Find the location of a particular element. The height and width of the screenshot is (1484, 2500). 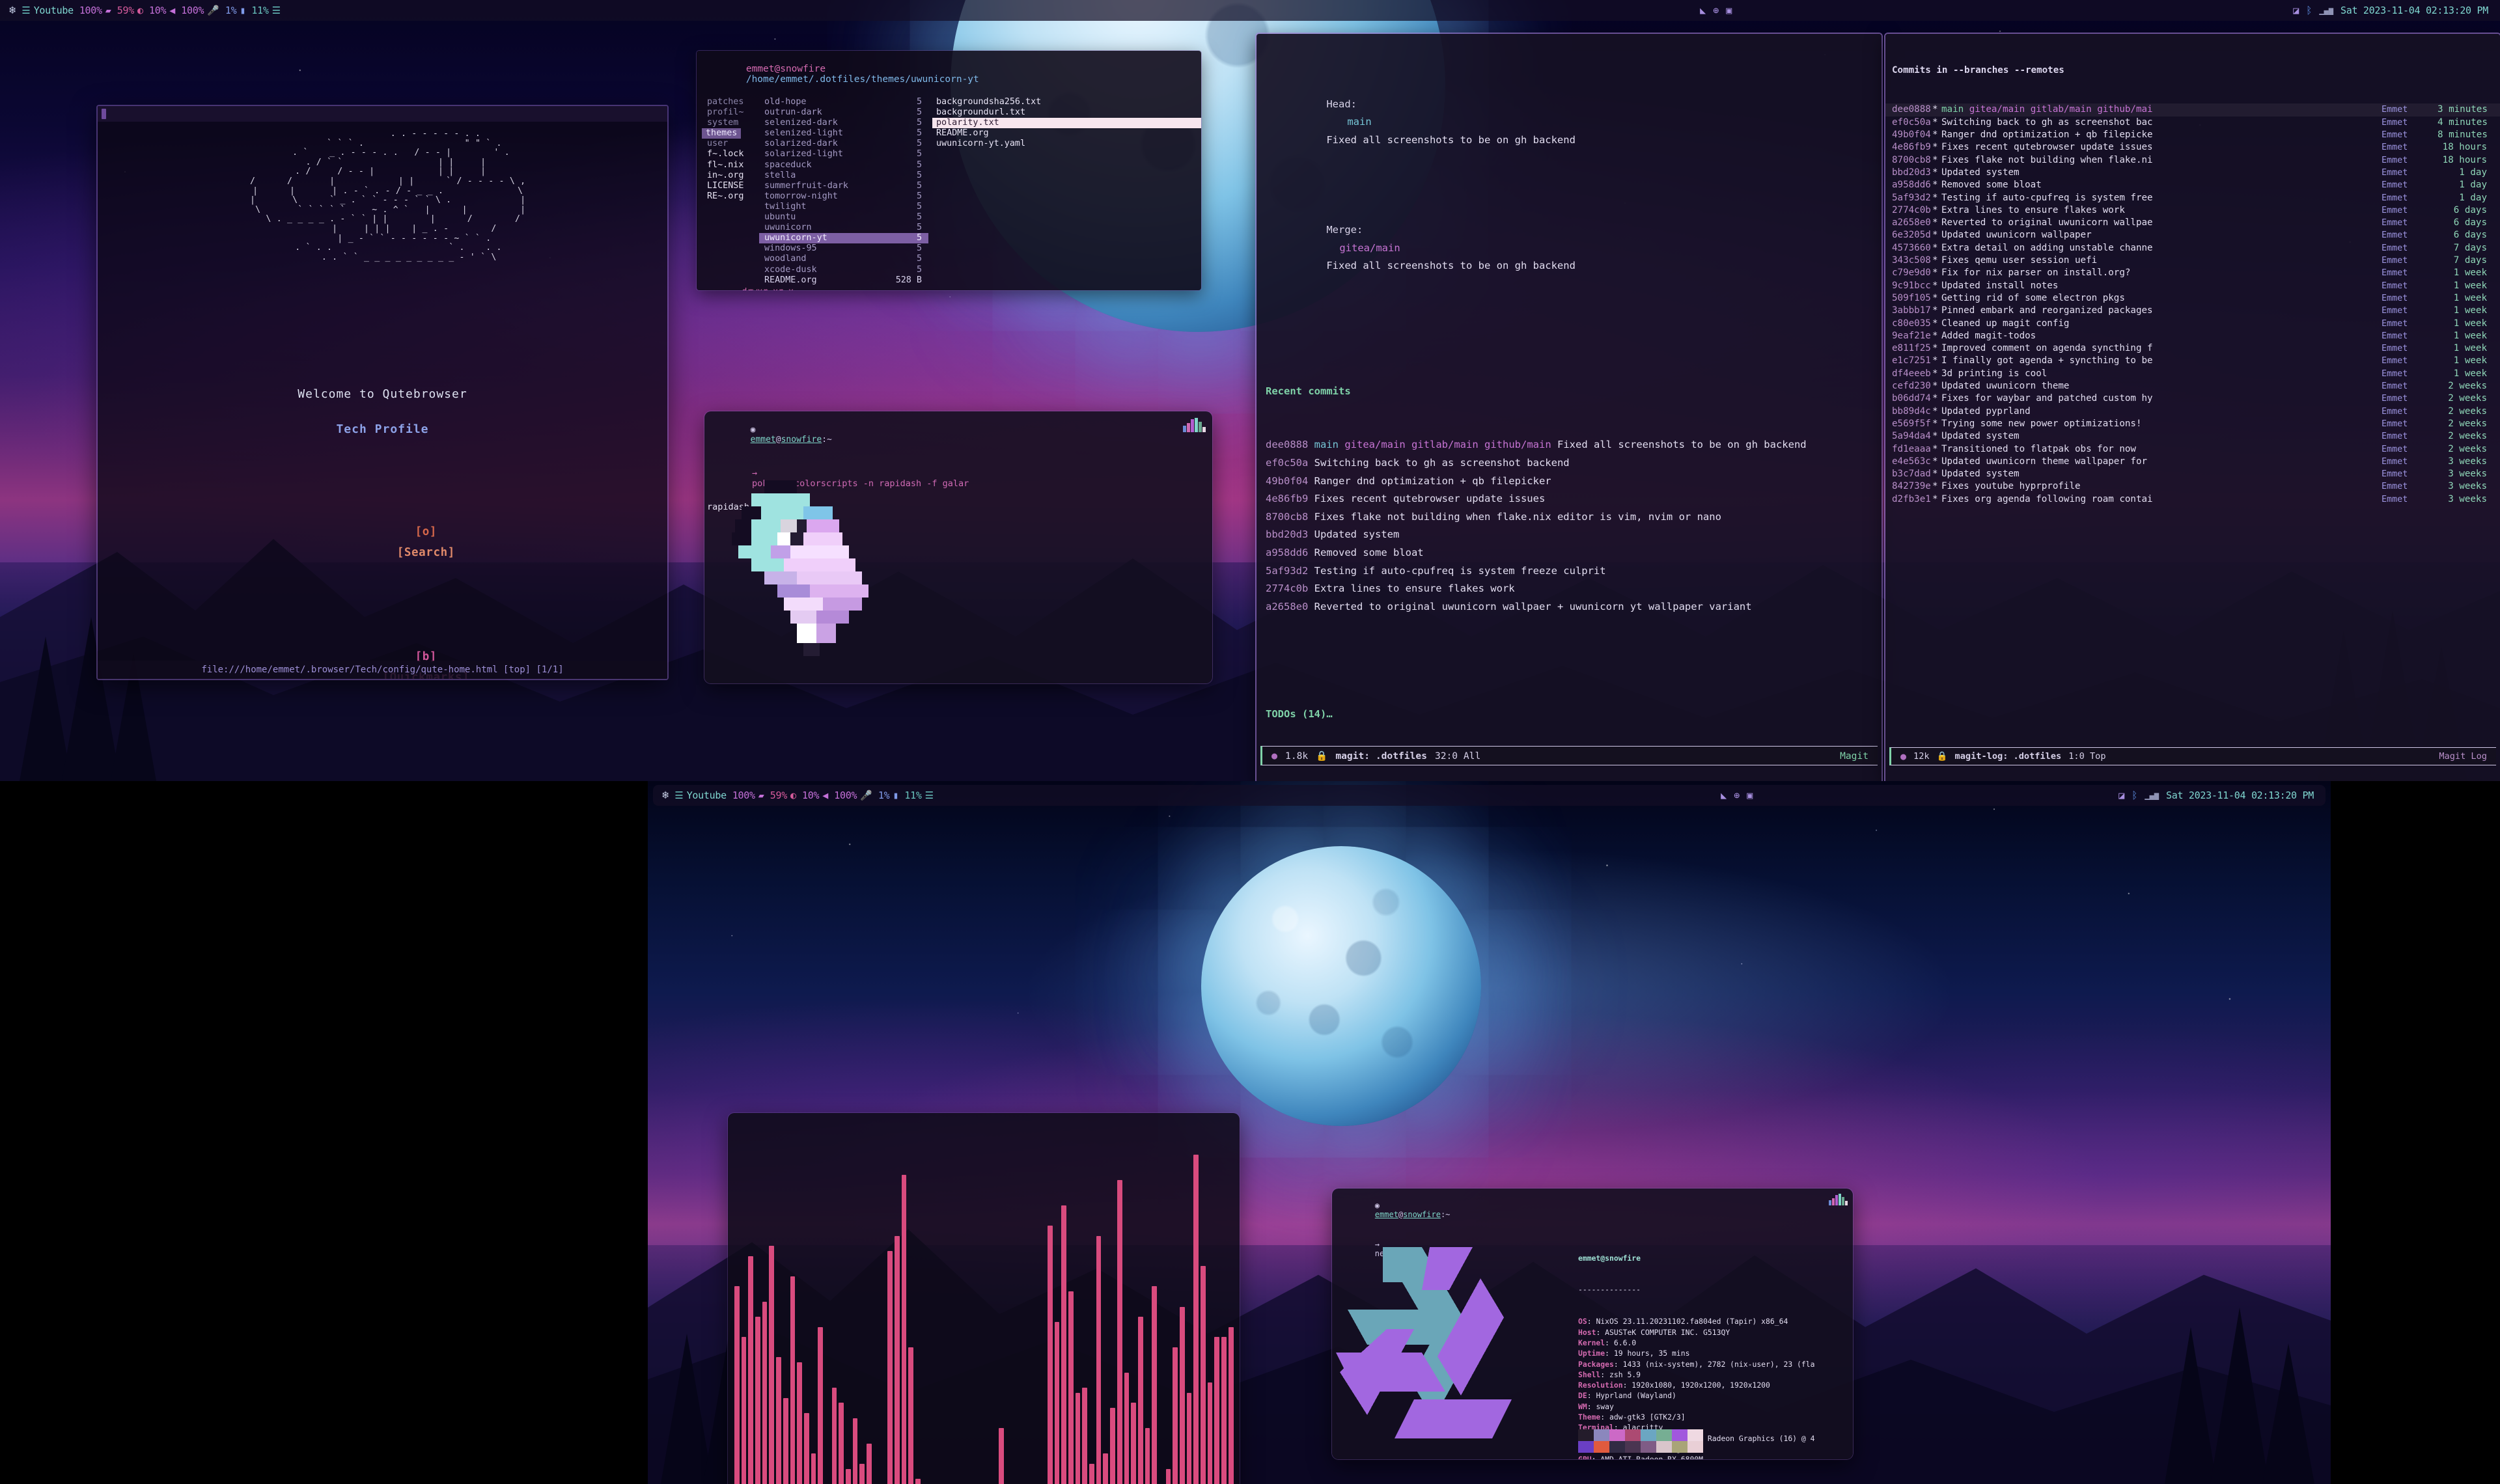

magit-log-row: bb89d4c * Updated pyprland Emmet 2 weeks is located at coordinates (2192, 411).